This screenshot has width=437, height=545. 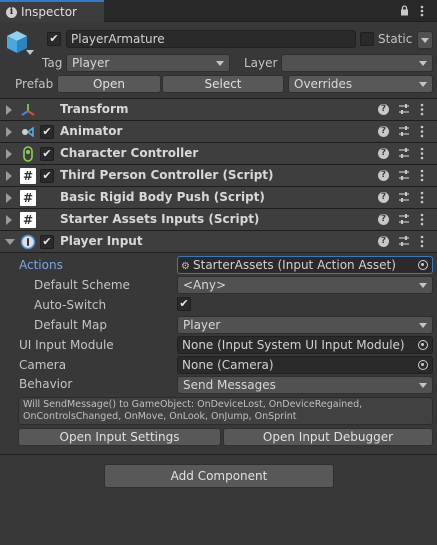 What do you see at coordinates (367, 39) in the screenshot?
I see `static-checkbox` at bounding box center [367, 39].